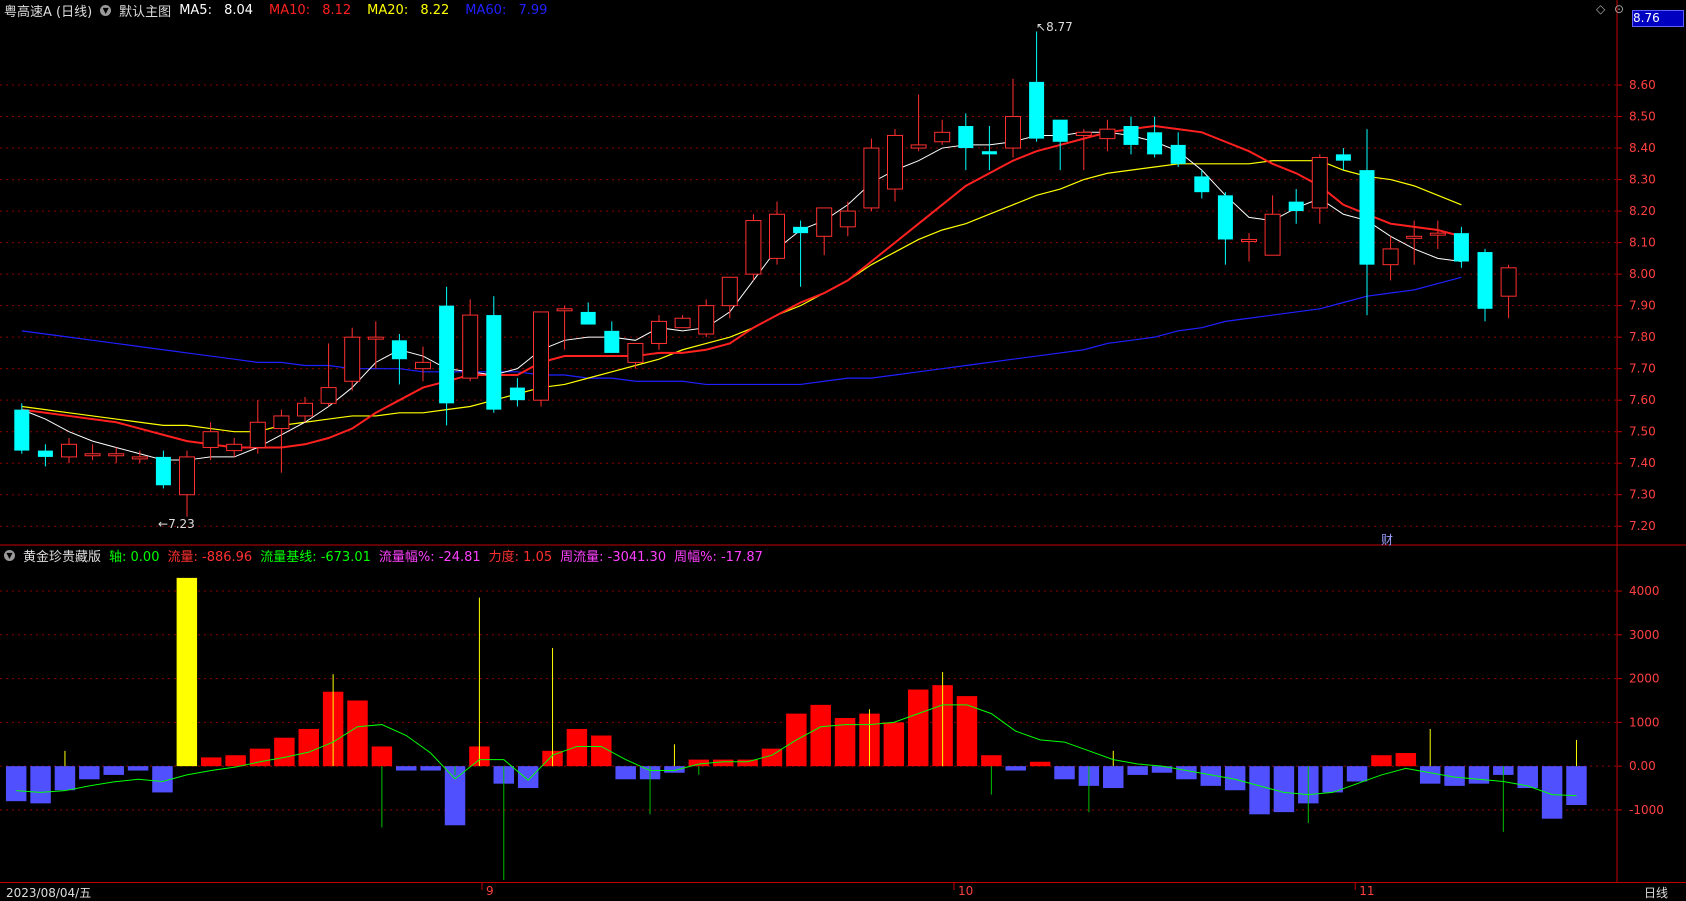 This screenshot has height=901, width=1686. What do you see at coordinates (1642, 148) in the screenshot?
I see `y-tick-label: 8.40` at bounding box center [1642, 148].